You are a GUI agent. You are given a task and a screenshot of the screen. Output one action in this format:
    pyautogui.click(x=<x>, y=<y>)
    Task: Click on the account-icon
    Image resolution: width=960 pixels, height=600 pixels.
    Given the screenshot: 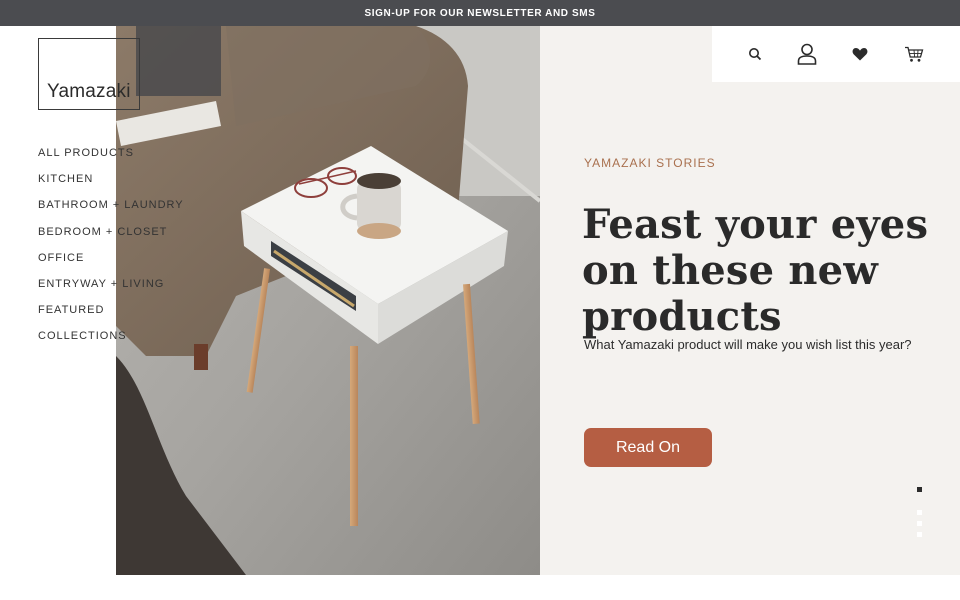 What is the action you would take?
    pyautogui.click(x=807, y=54)
    